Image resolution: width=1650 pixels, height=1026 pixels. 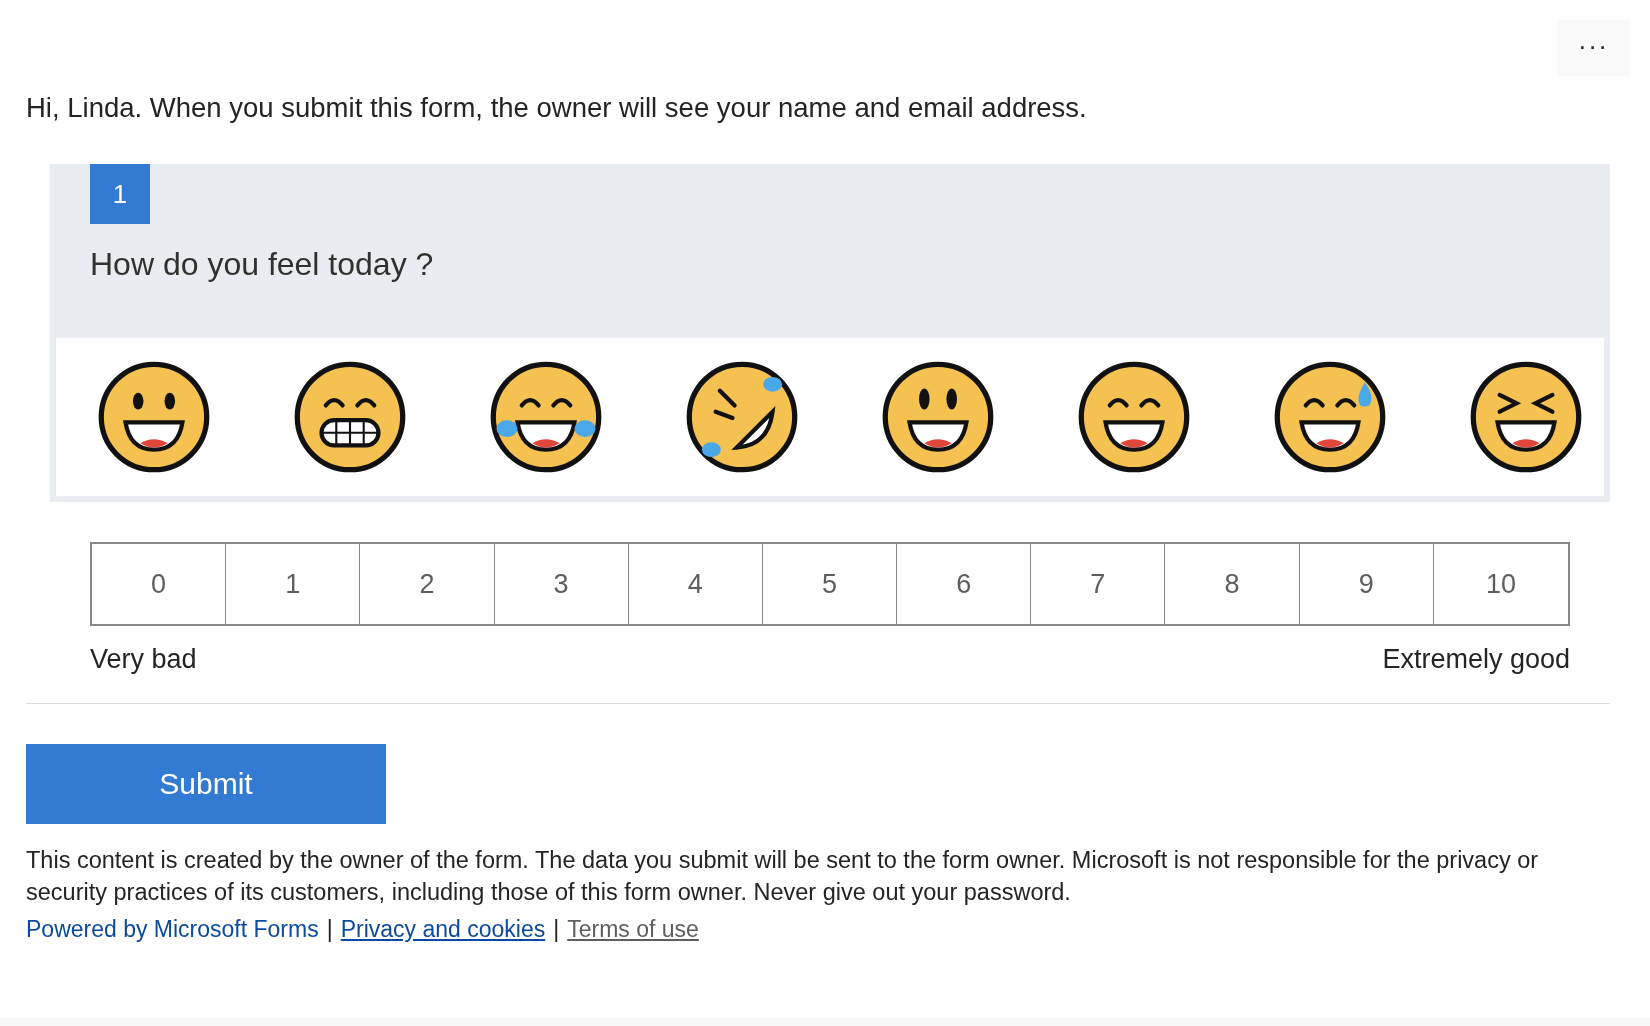 What do you see at coordinates (172, 929) in the screenshot?
I see `footer-link: Powered by Microsoft Forms` at bounding box center [172, 929].